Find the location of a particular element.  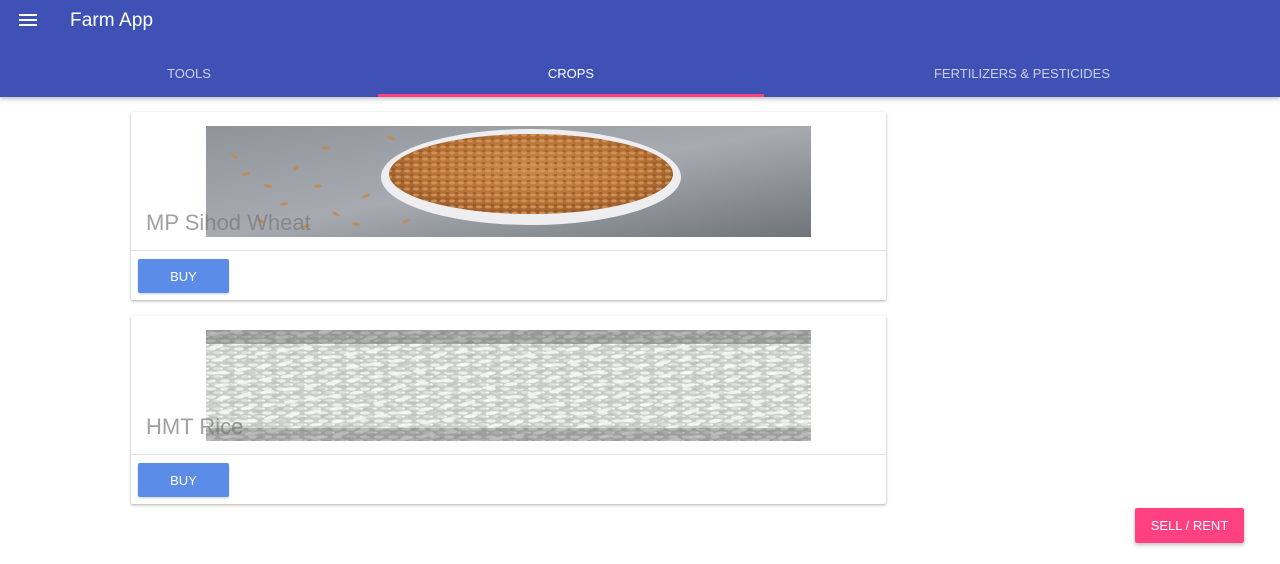

tab-indicator is located at coordinates (571, 95).